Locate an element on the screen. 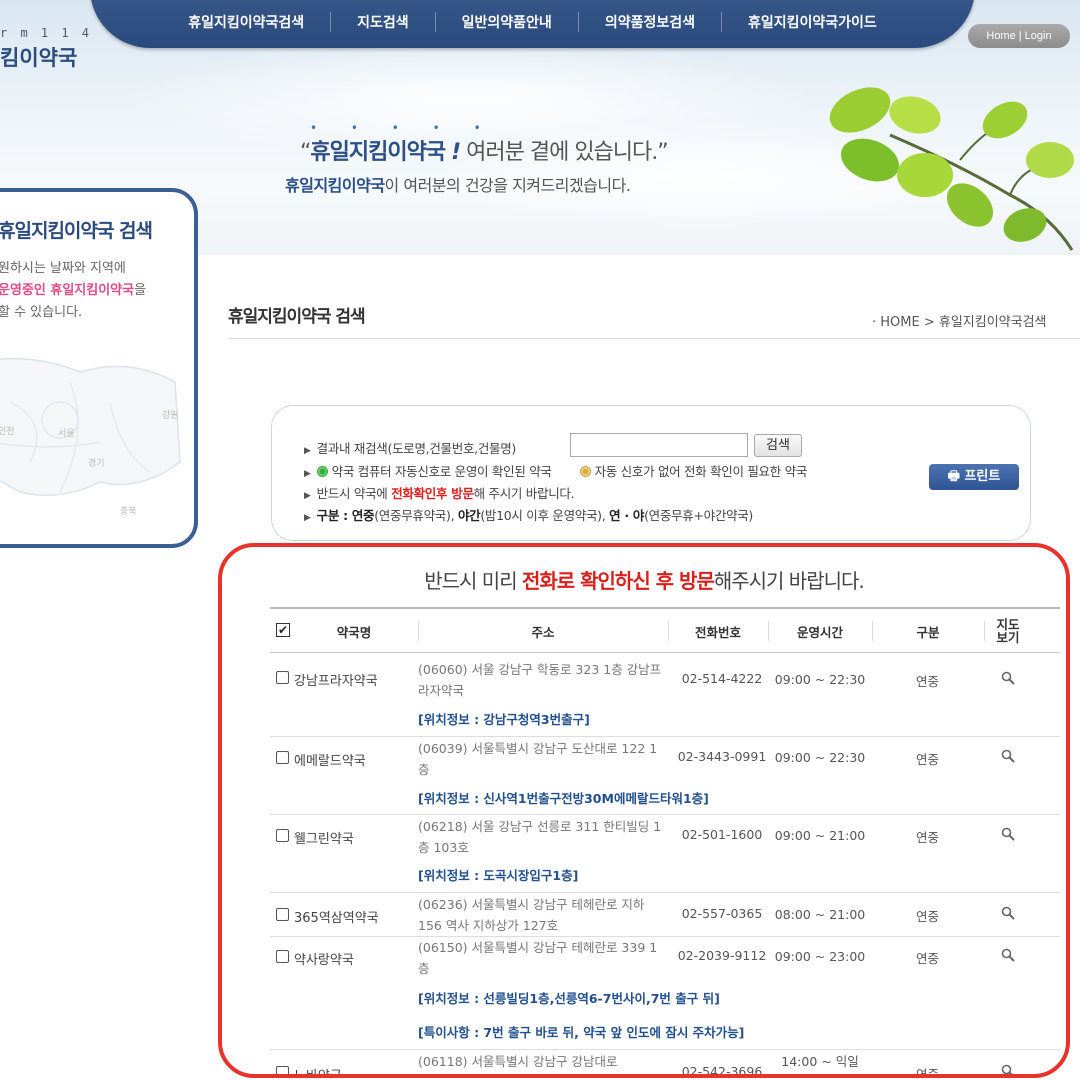 The width and height of the screenshot is (1080, 1080). printer-icon: 🖶 is located at coordinates (953, 476).